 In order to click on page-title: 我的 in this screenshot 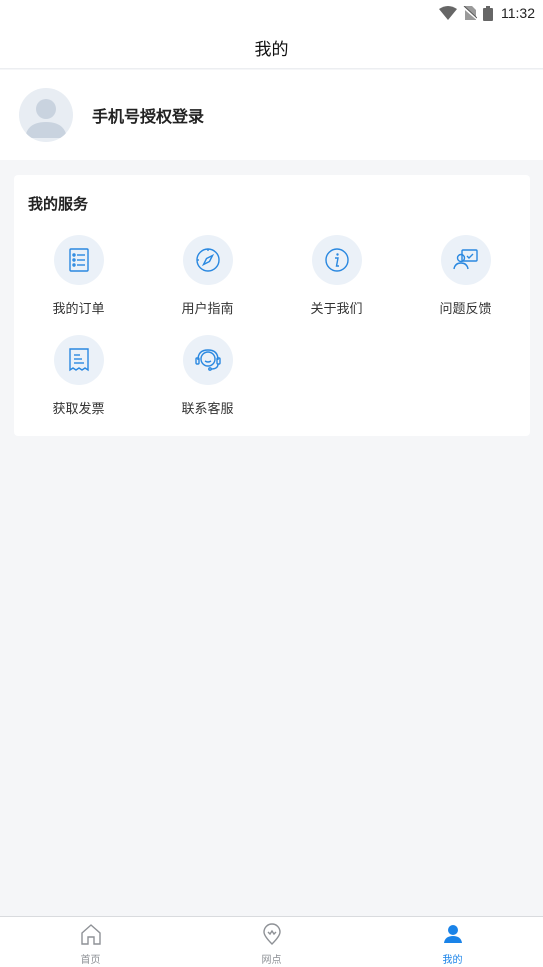, I will do `click(271, 49)`.